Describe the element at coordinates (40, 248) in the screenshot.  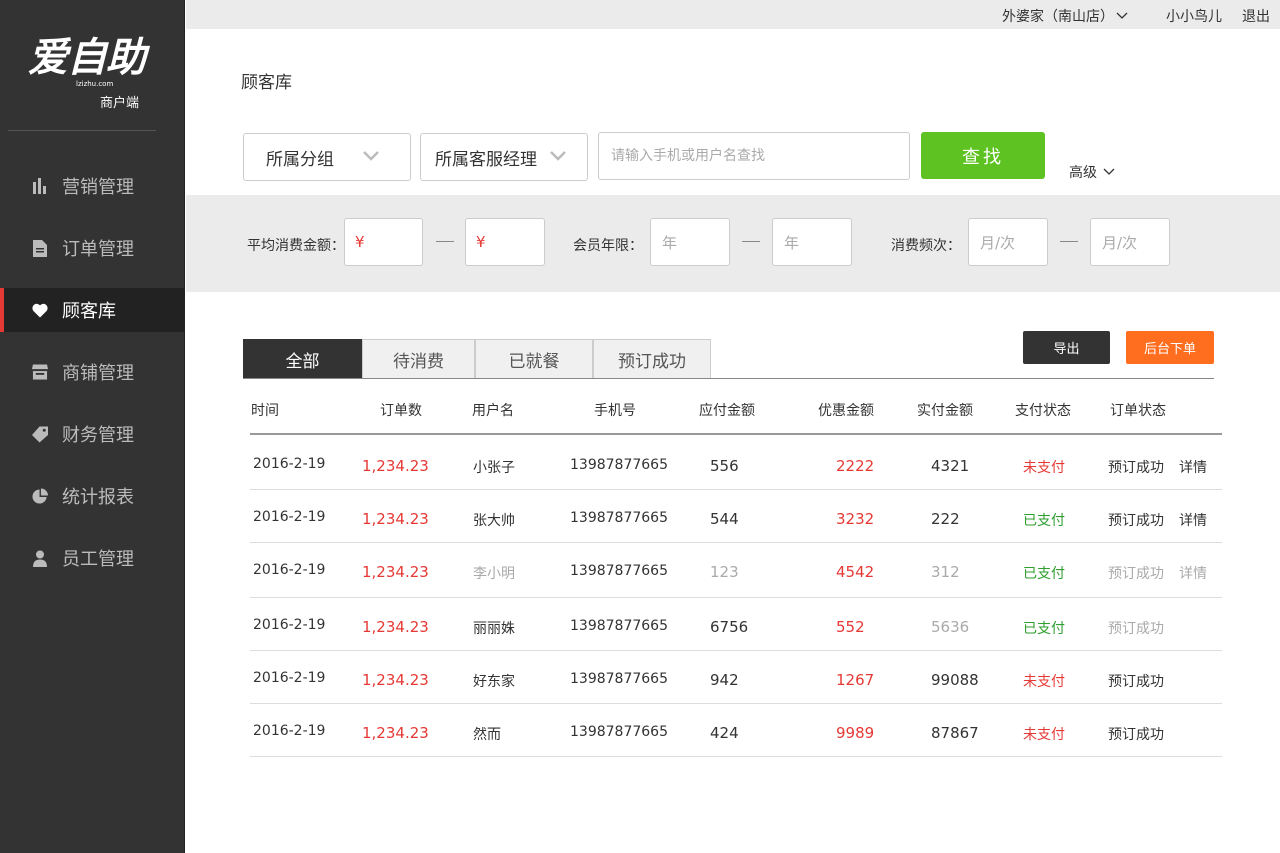
I see `document-icon` at that location.